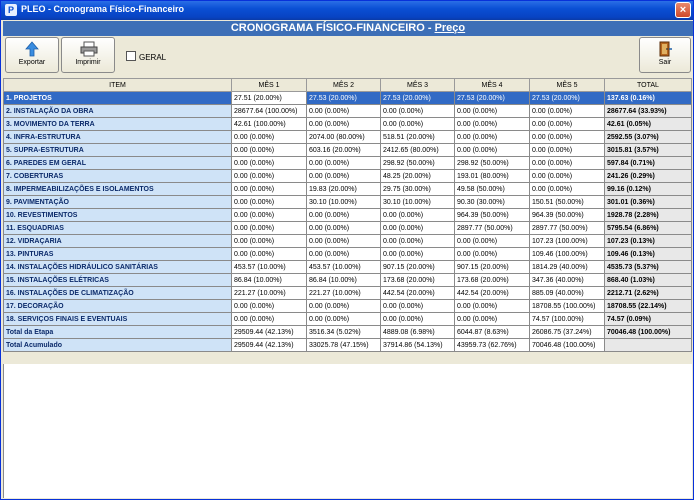 This screenshot has height=500, width=694. I want to click on month-5-cell: 1814.29 (40.00%), so click(567, 267).